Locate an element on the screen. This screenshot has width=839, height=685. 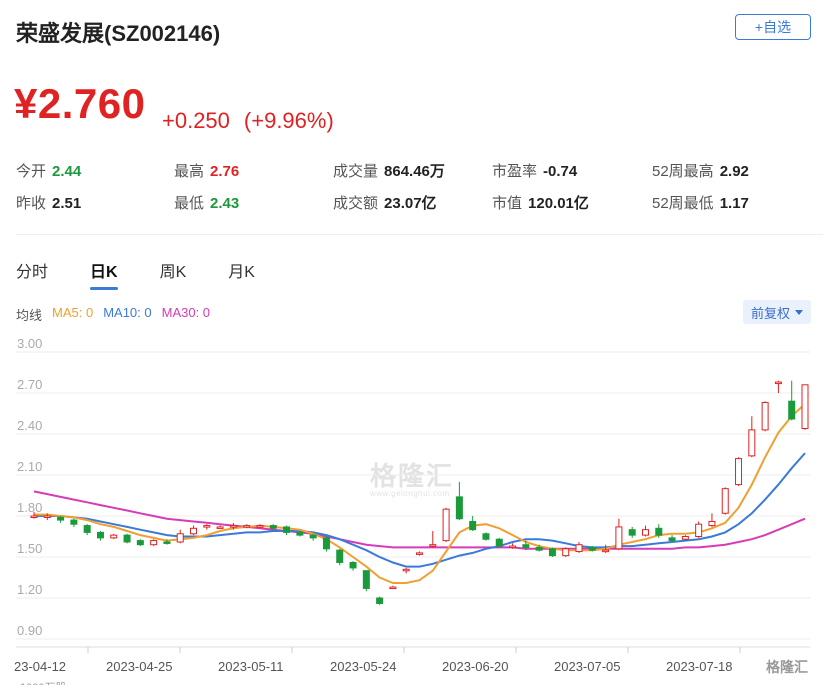
stat-value: 2.43 is located at coordinates (225, 203).